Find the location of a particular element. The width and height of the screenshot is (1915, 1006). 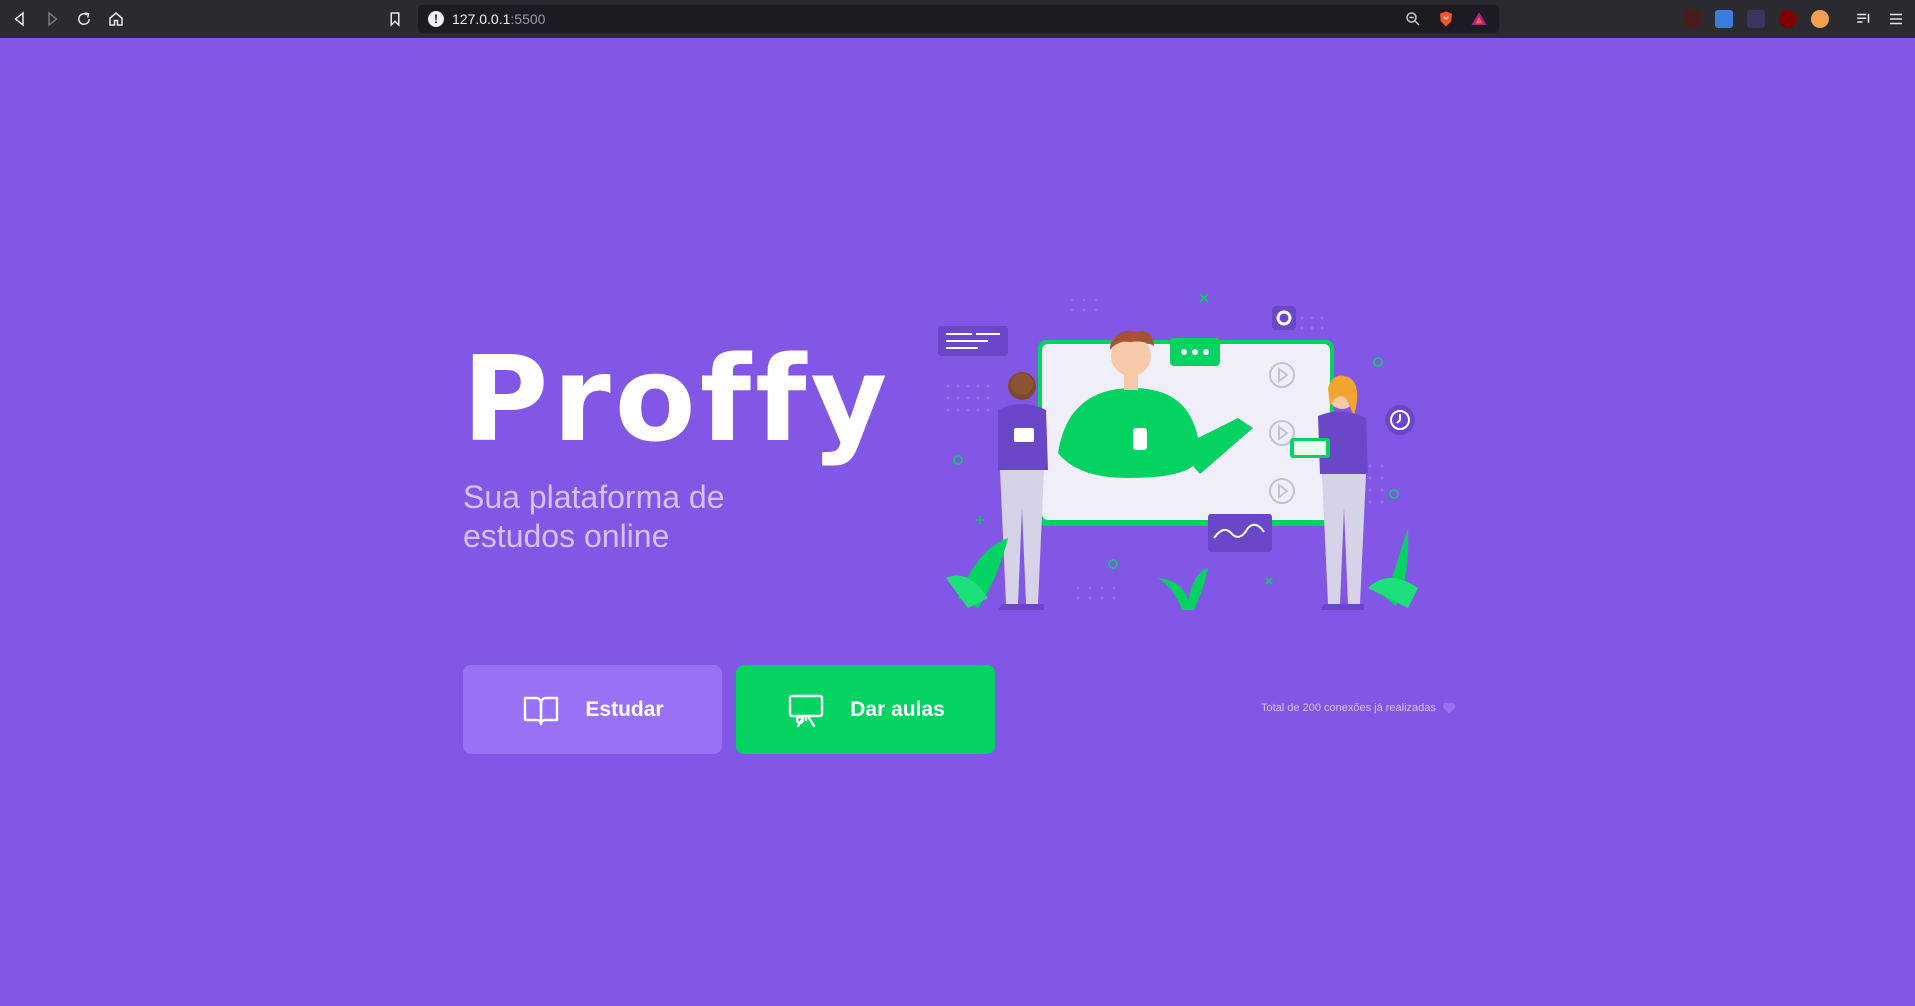

zoom-icon is located at coordinates (1413, 19).